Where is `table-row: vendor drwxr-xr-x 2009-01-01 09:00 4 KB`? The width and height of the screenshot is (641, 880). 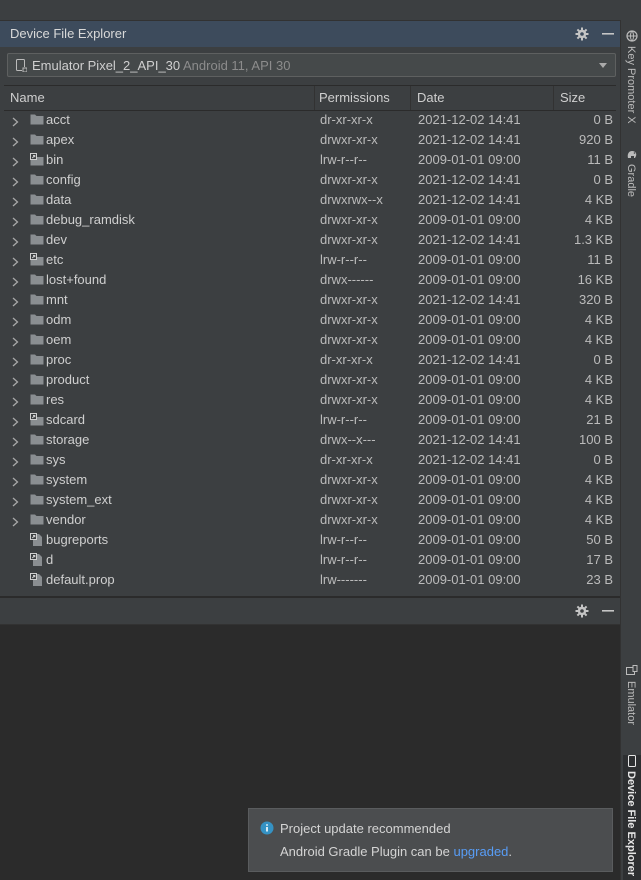
table-row: vendor drwxr-xr-x 2009-01-01 09:00 4 KB is located at coordinates (310, 520).